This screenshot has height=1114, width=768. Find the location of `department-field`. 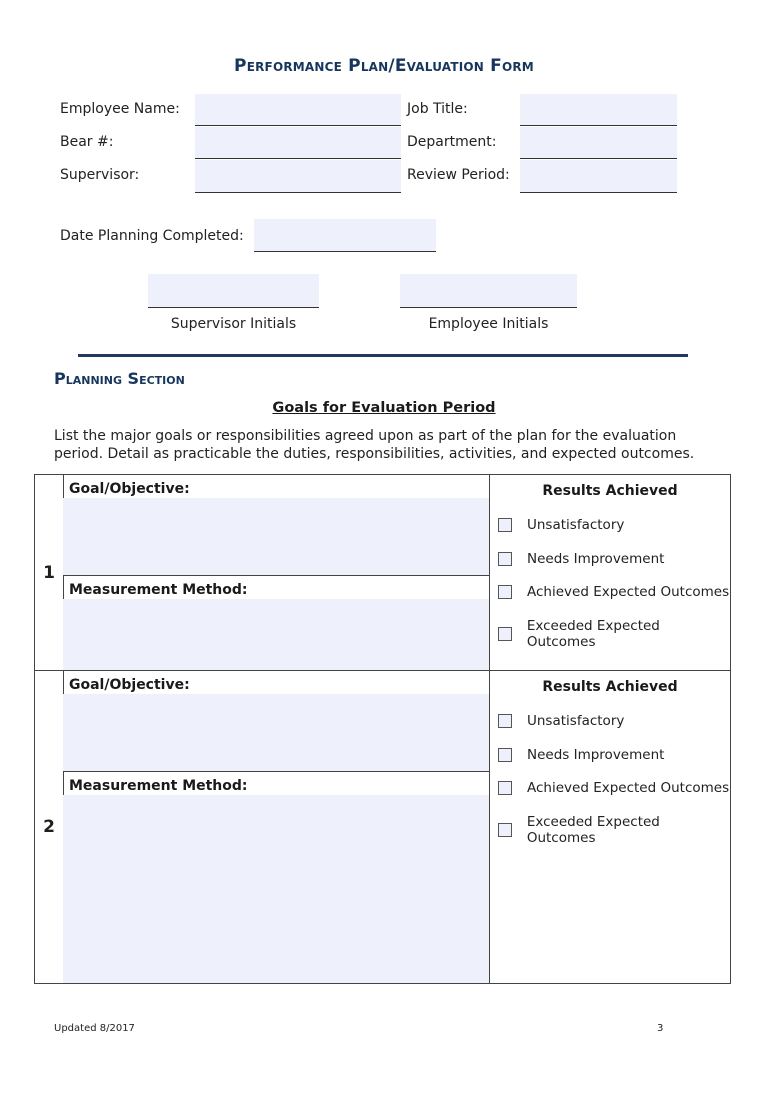

department-field is located at coordinates (598, 143).